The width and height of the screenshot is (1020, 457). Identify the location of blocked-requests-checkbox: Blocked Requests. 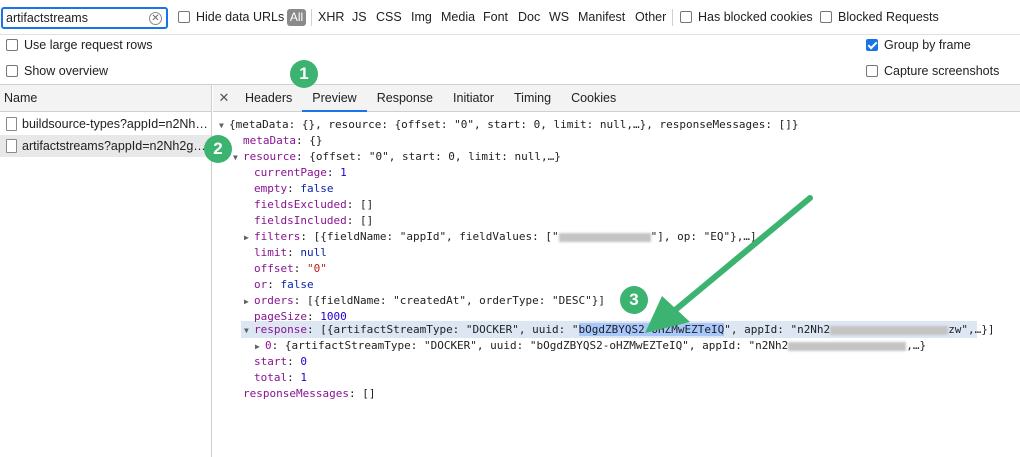
(879, 17).